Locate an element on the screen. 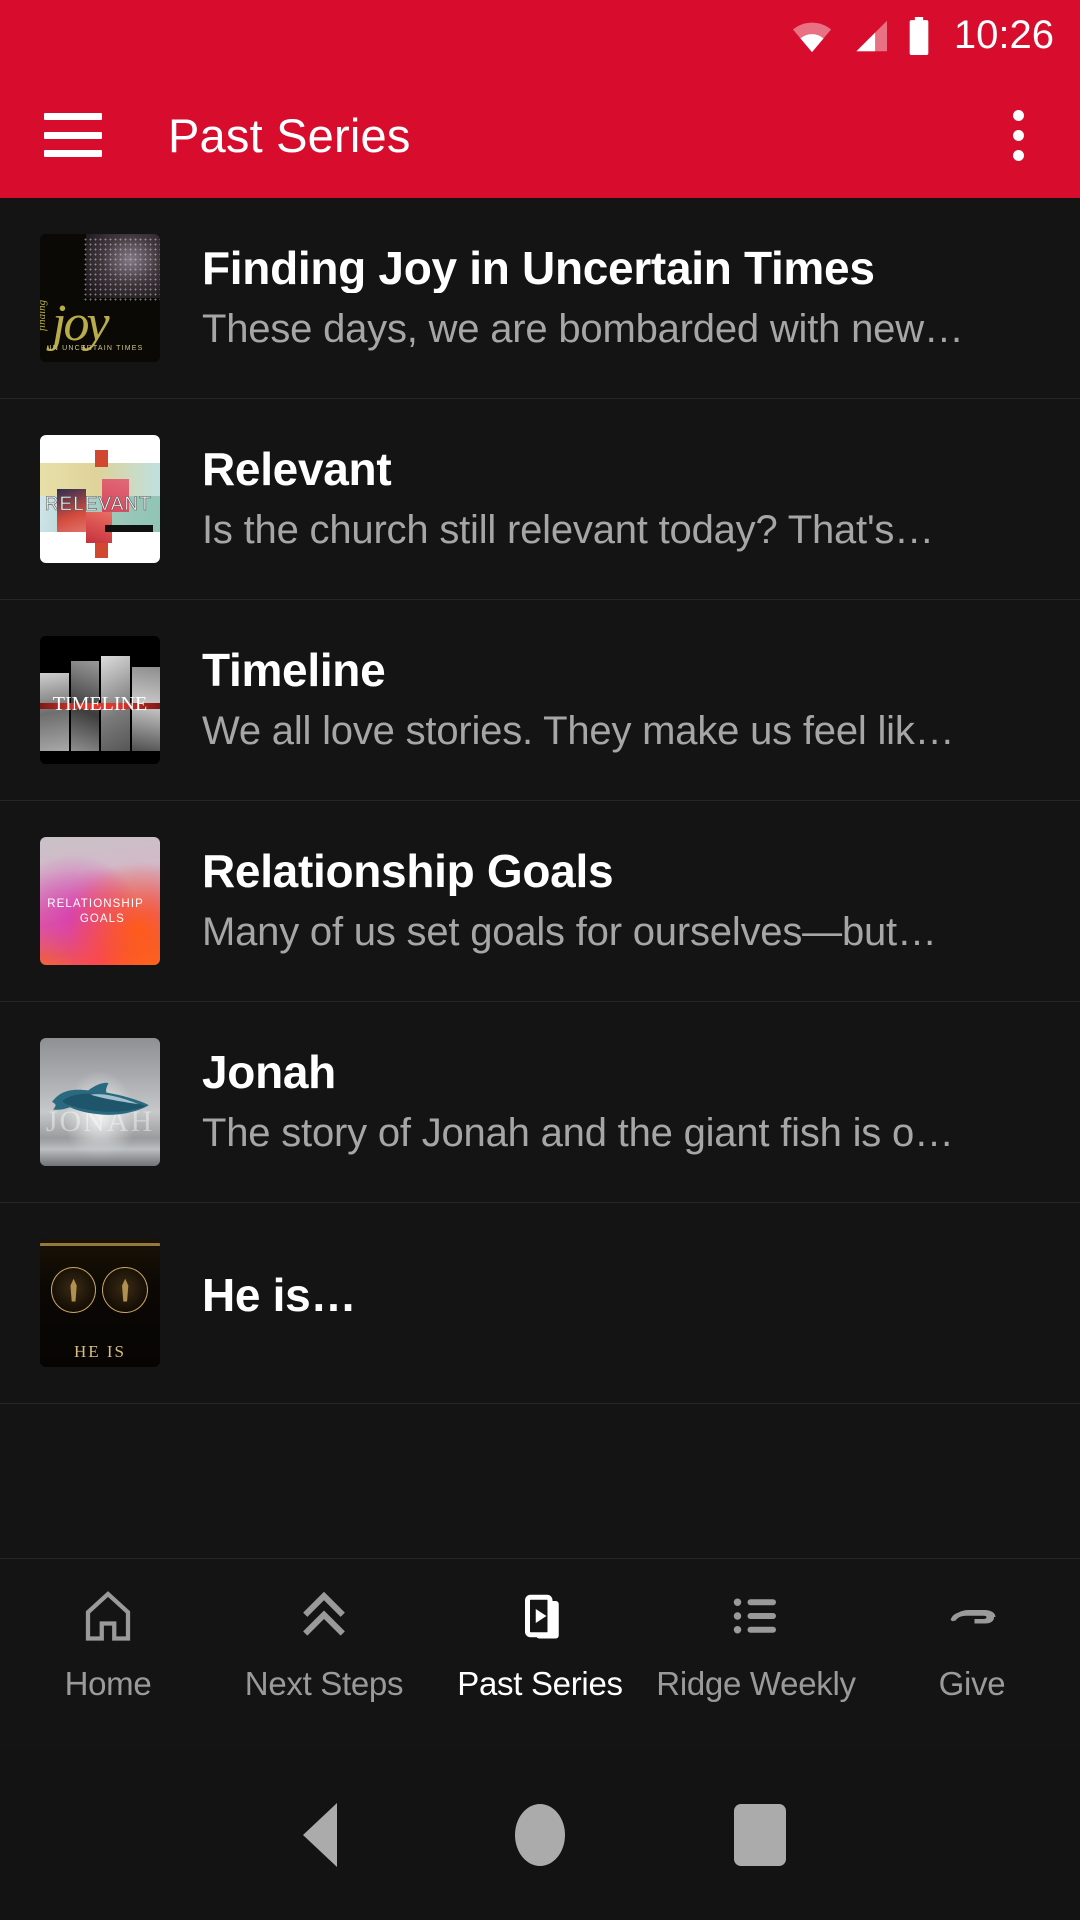 The width and height of the screenshot is (1080, 1920). double-chevron-up-icon is located at coordinates (324, 1616).